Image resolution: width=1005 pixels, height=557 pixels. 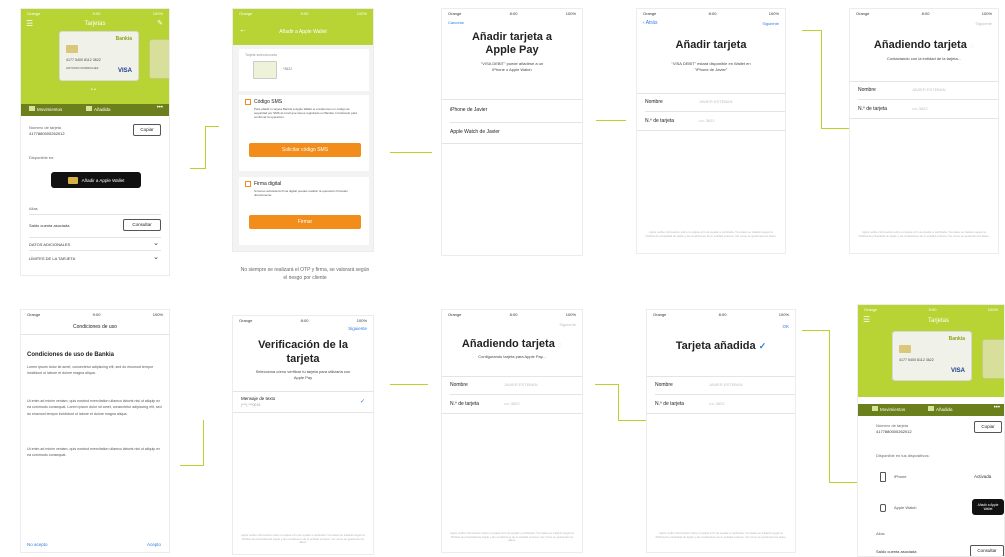 I want to click on ok-button: OK, so click(x=785, y=326).